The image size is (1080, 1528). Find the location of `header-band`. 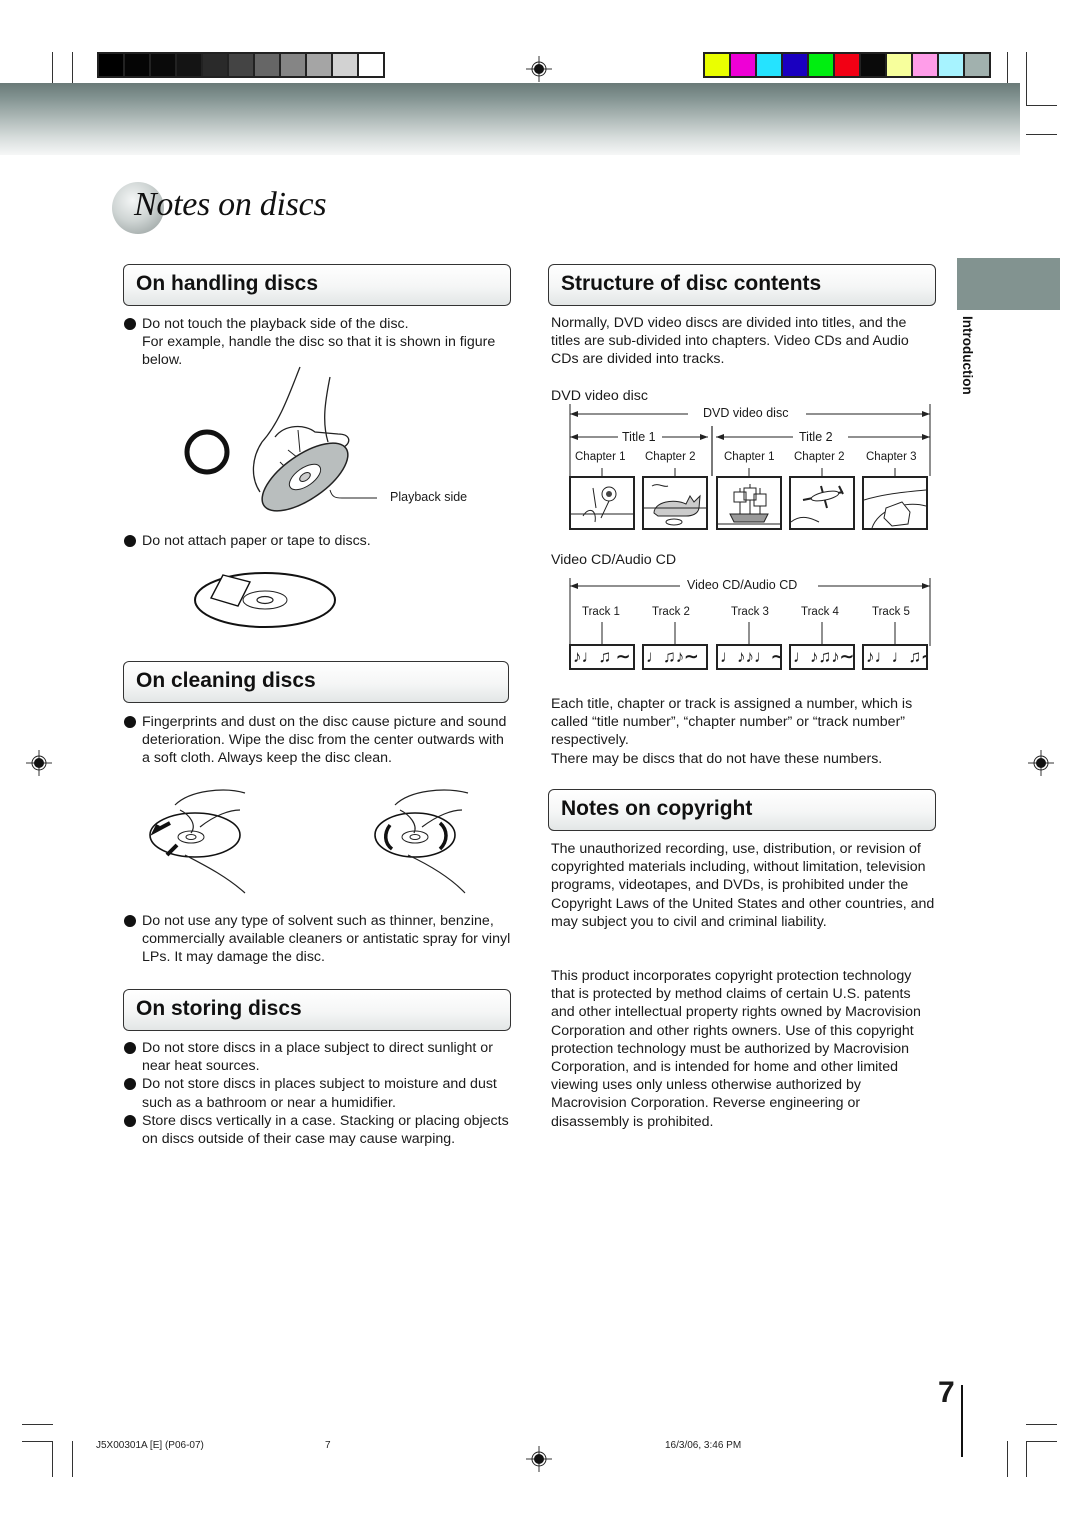

header-band is located at coordinates (510, 119).